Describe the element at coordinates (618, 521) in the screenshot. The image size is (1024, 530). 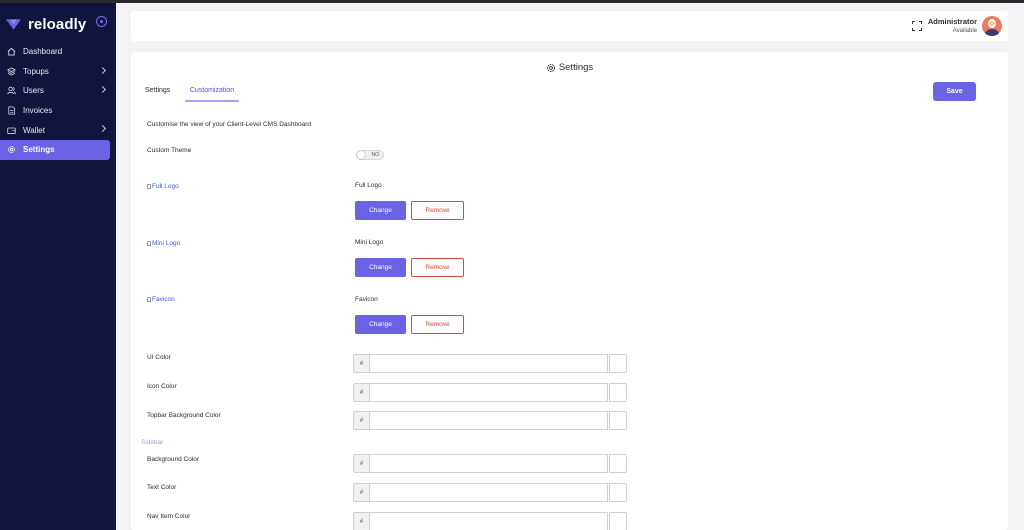
I see `sidebar-nav-item-color-swatch` at that location.